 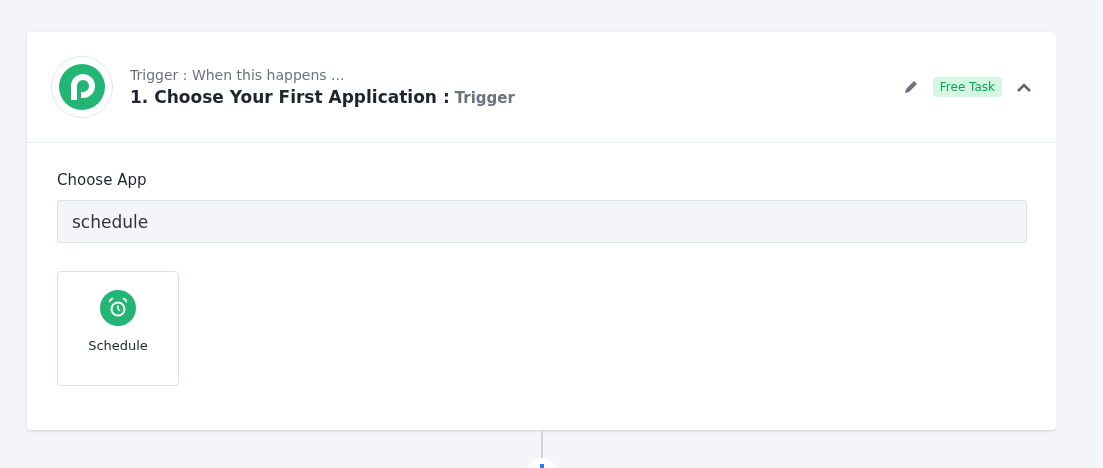 I want to click on collapse-icon, so click(x=1024, y=87).